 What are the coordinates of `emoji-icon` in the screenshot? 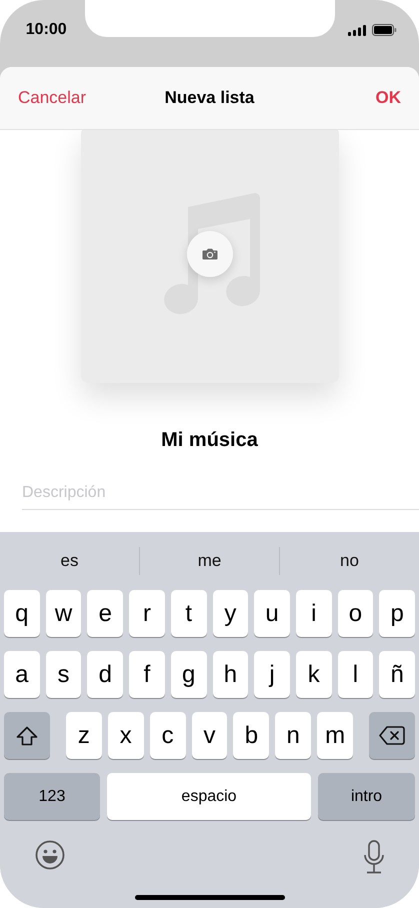 It's located at (50, 855).